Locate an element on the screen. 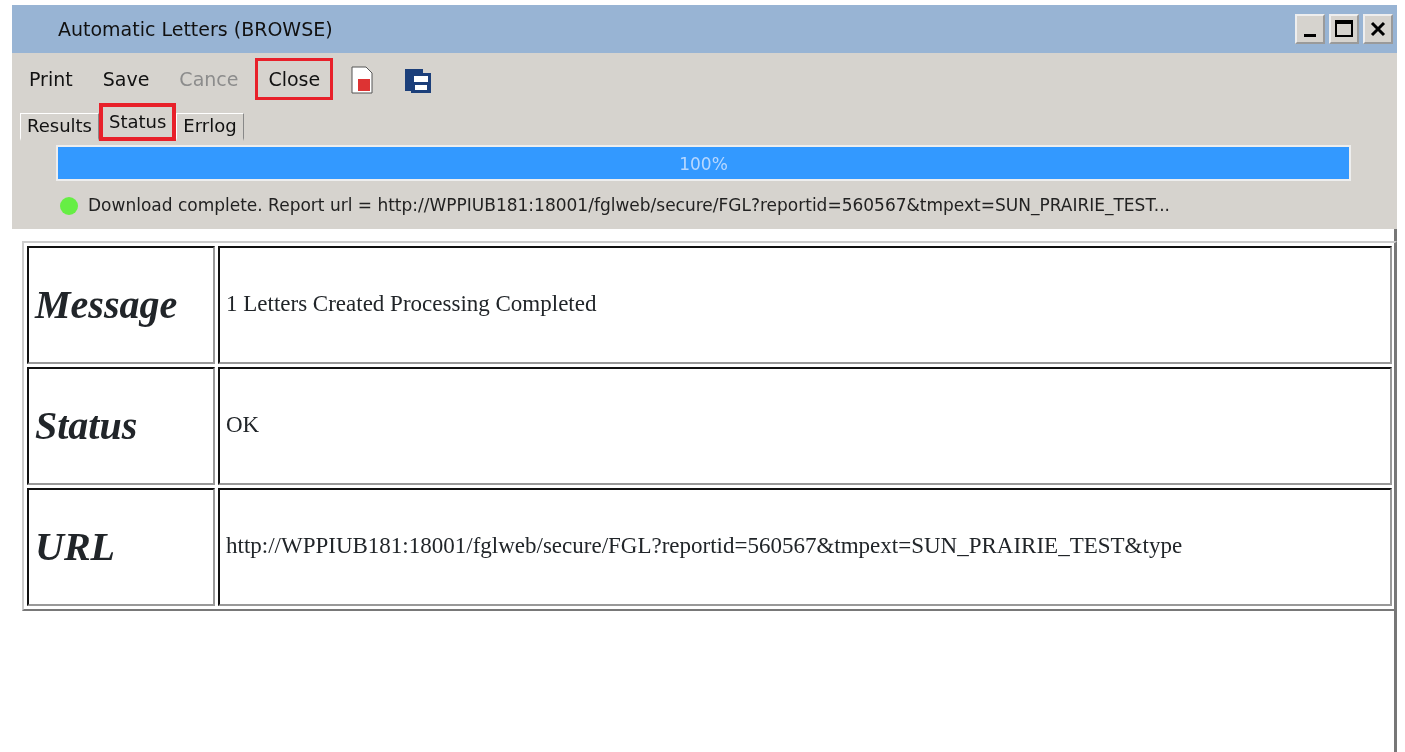  row-value: OK is located at coordinates (805, 425).